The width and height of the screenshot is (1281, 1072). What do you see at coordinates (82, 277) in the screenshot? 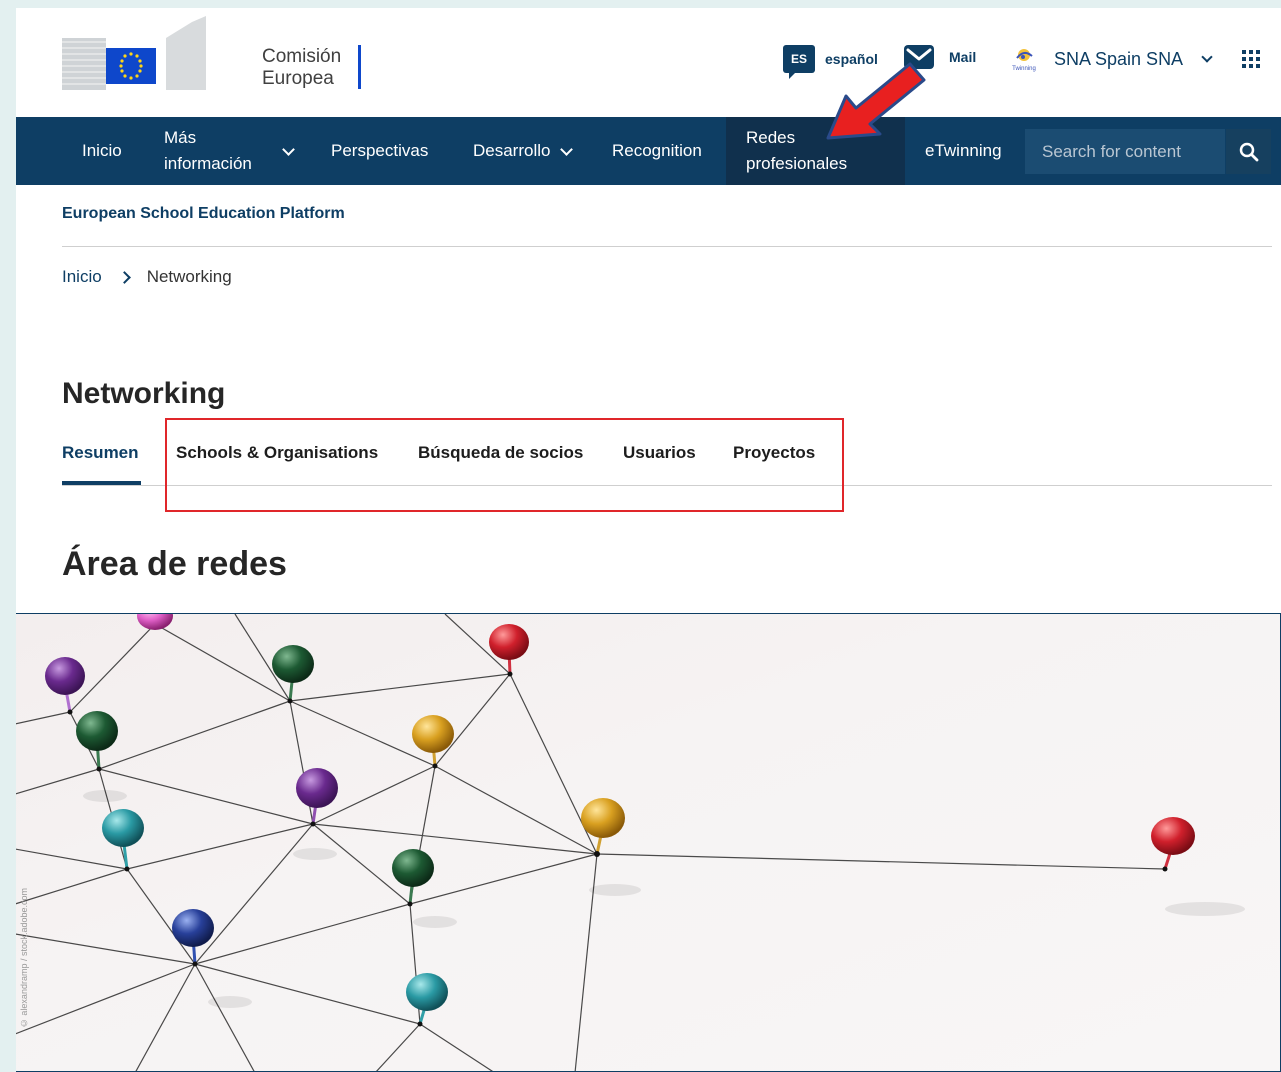
I see `breadcrumb-home-link: Inicio` at bounding box center [82, 277].